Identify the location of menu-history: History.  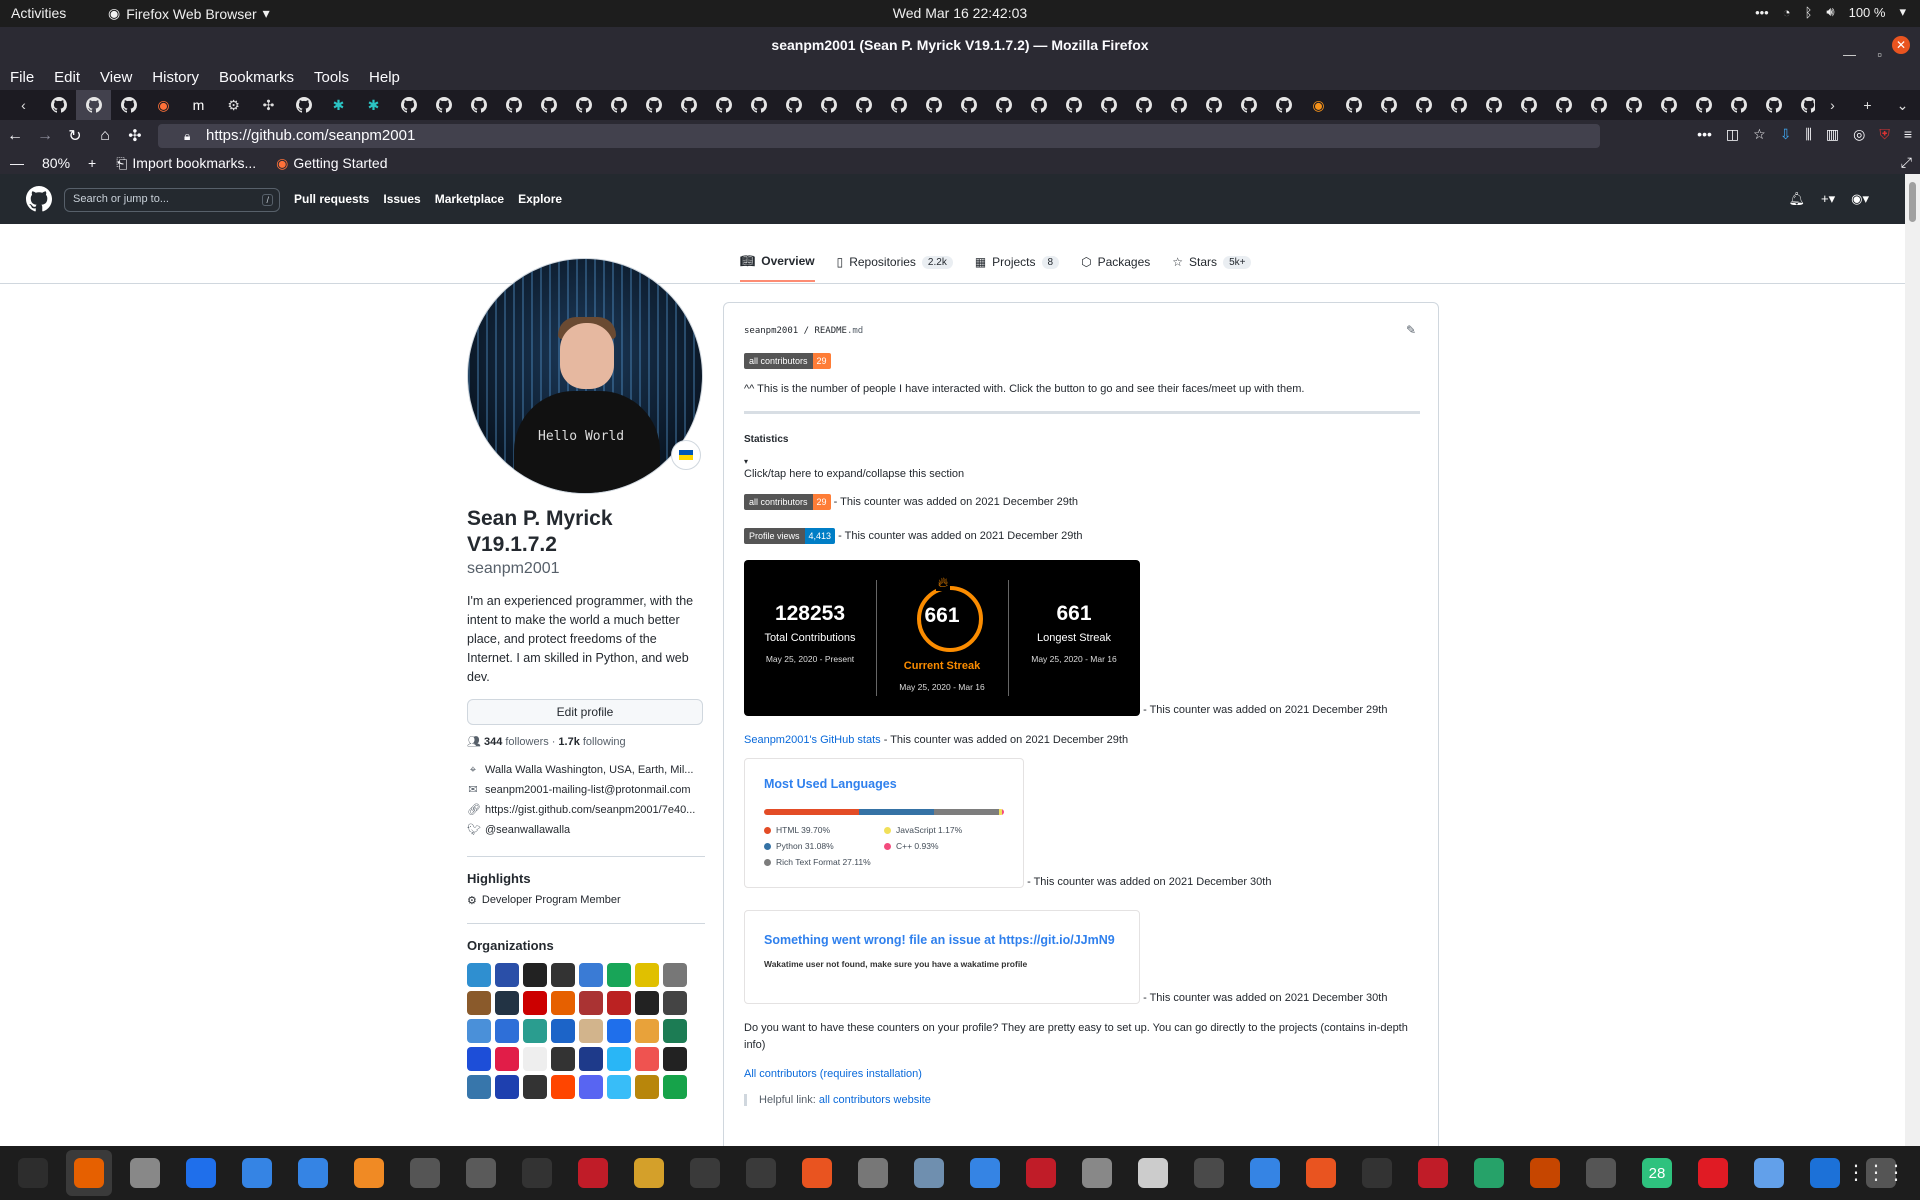
(175, 77).